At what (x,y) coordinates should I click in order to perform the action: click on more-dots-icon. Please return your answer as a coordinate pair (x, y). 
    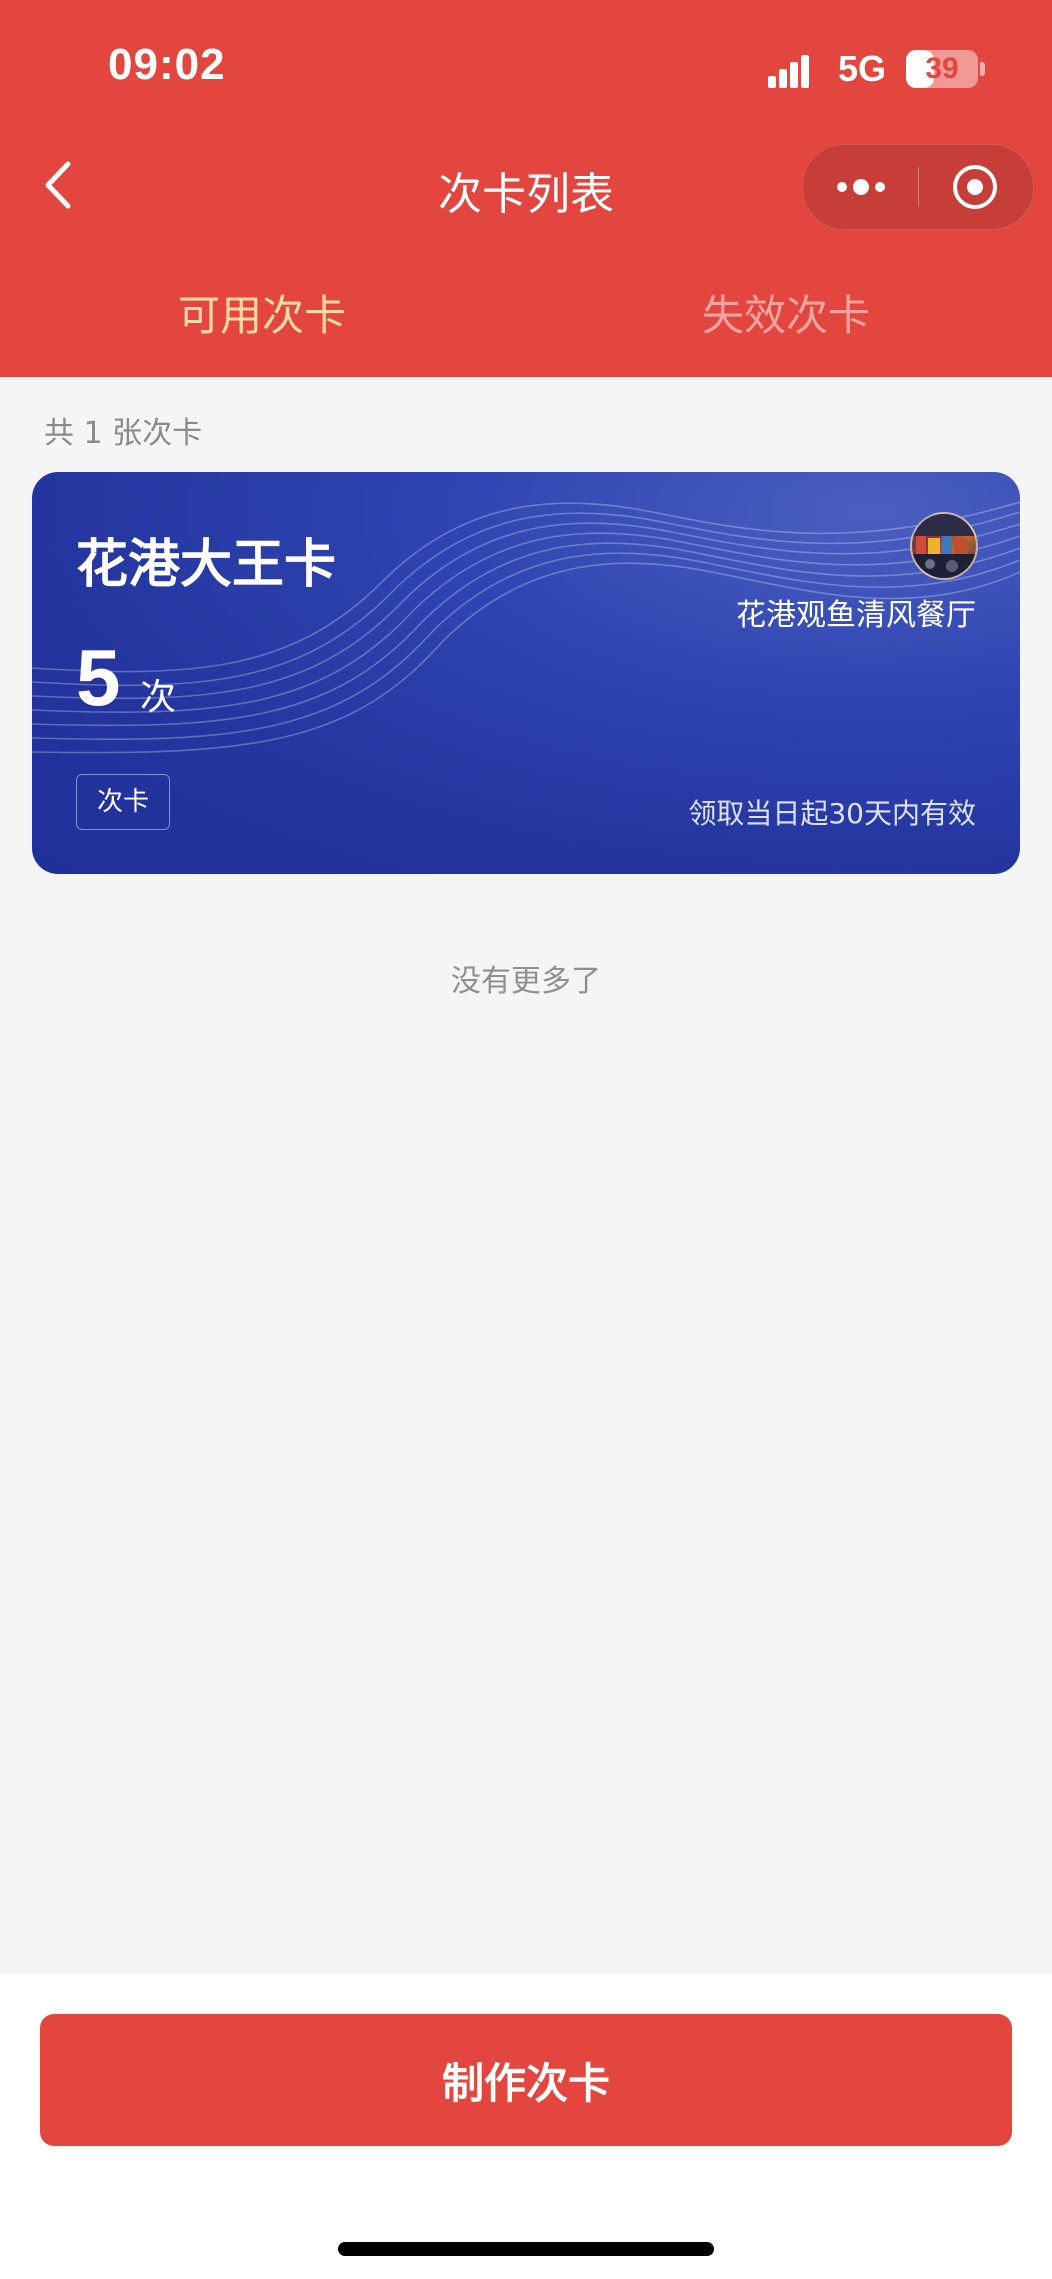
    Looking at the image, I should click on (861, 187).